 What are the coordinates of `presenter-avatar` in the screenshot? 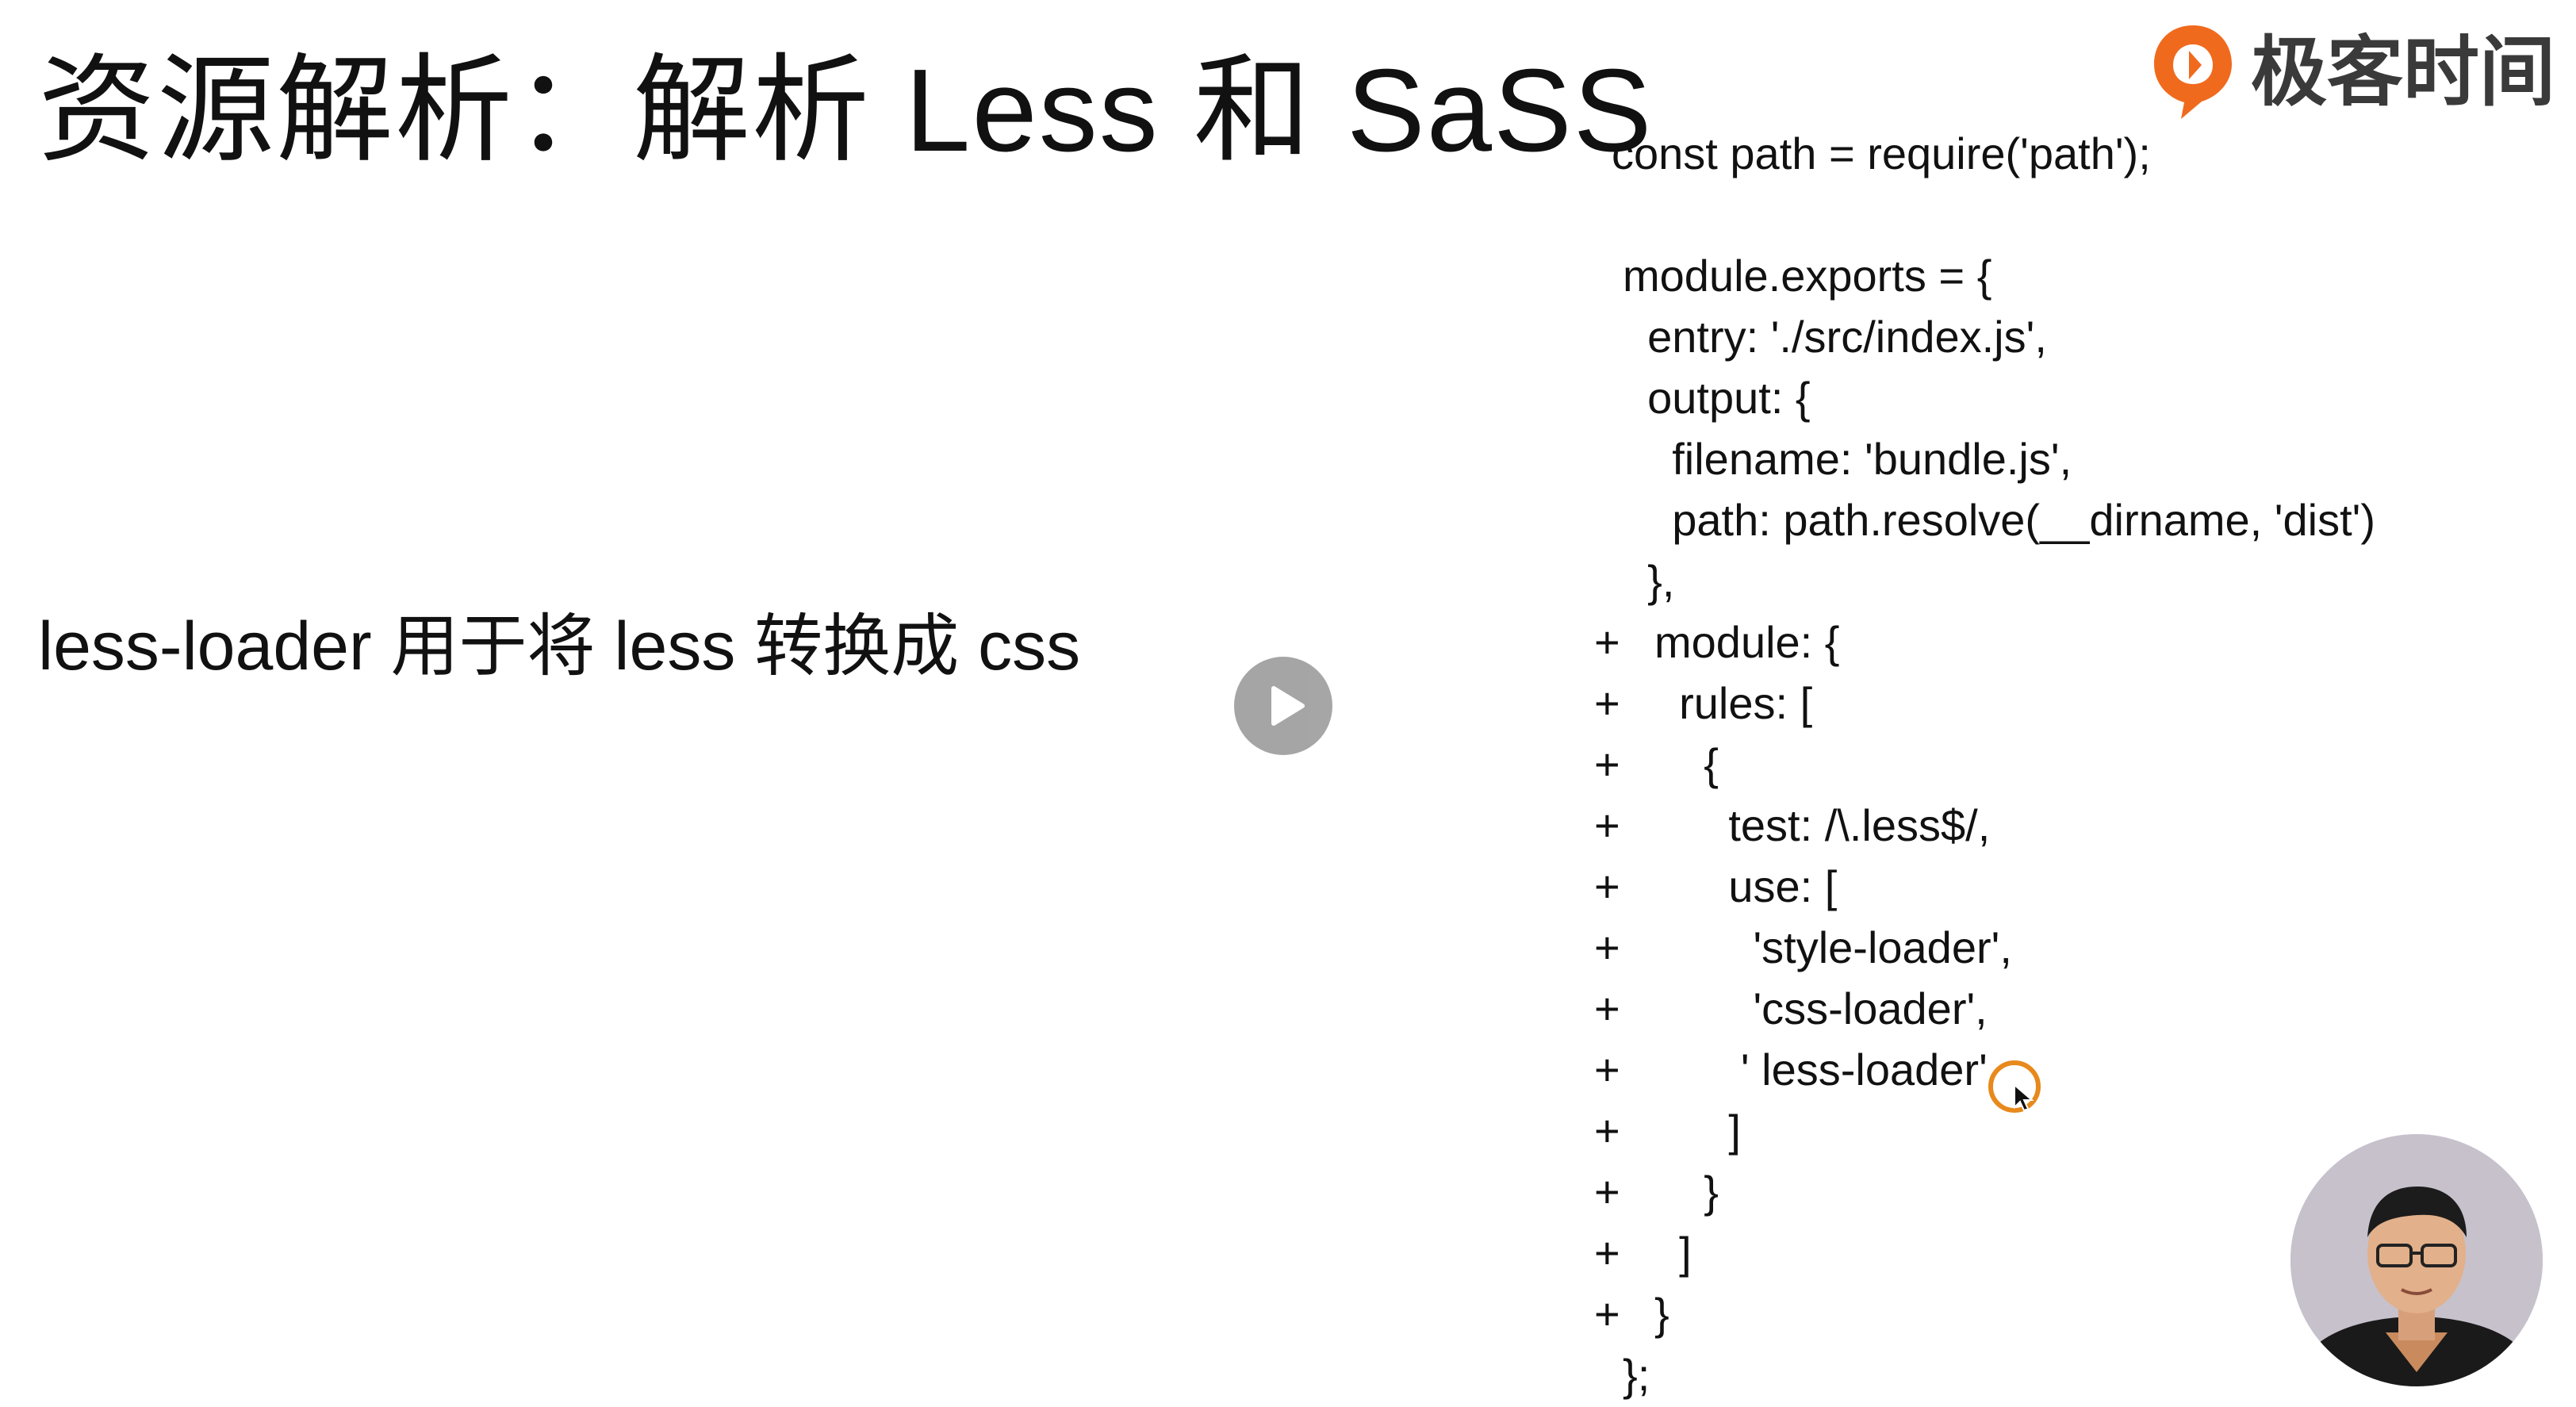 It's located at (2416, 1260).